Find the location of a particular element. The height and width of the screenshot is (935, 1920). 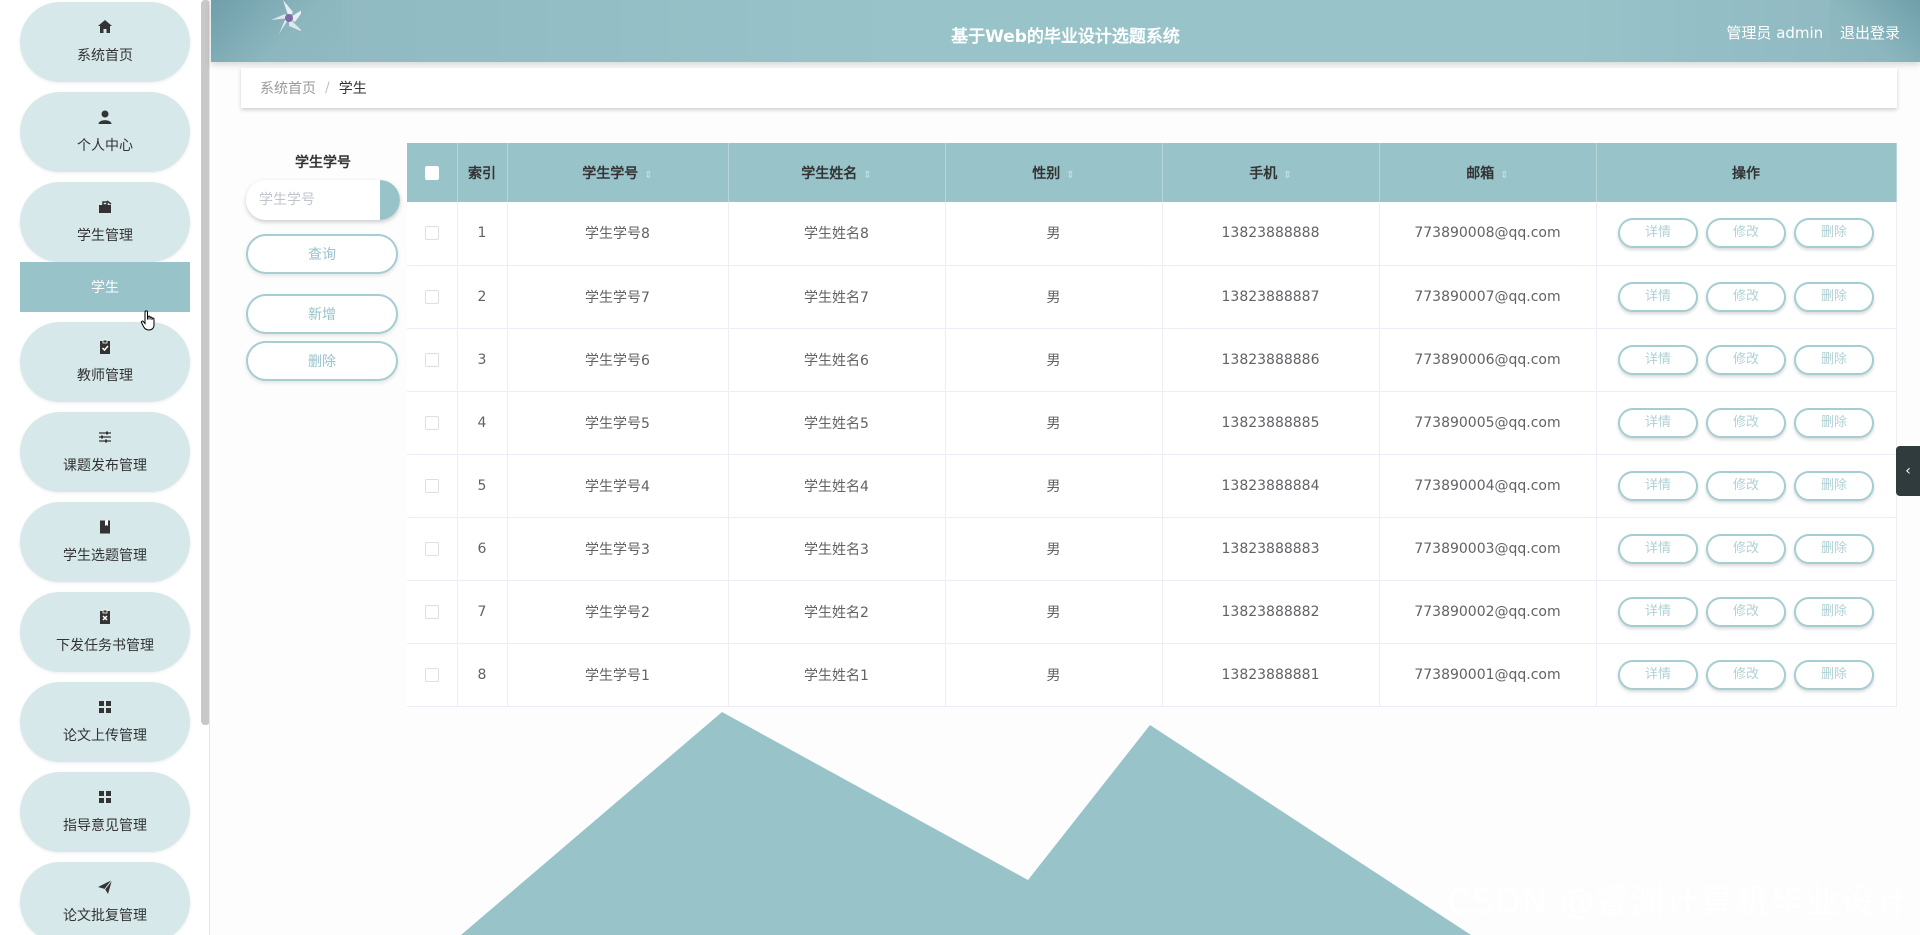

cell-index: 5 is located at coordinates (482, 486).